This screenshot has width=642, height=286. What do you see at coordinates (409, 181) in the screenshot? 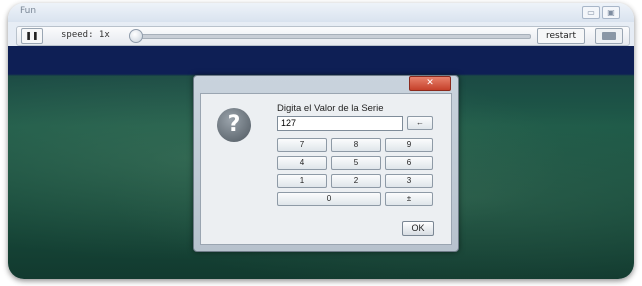
I see `key-3: 3` at bounding box center [409, 181].